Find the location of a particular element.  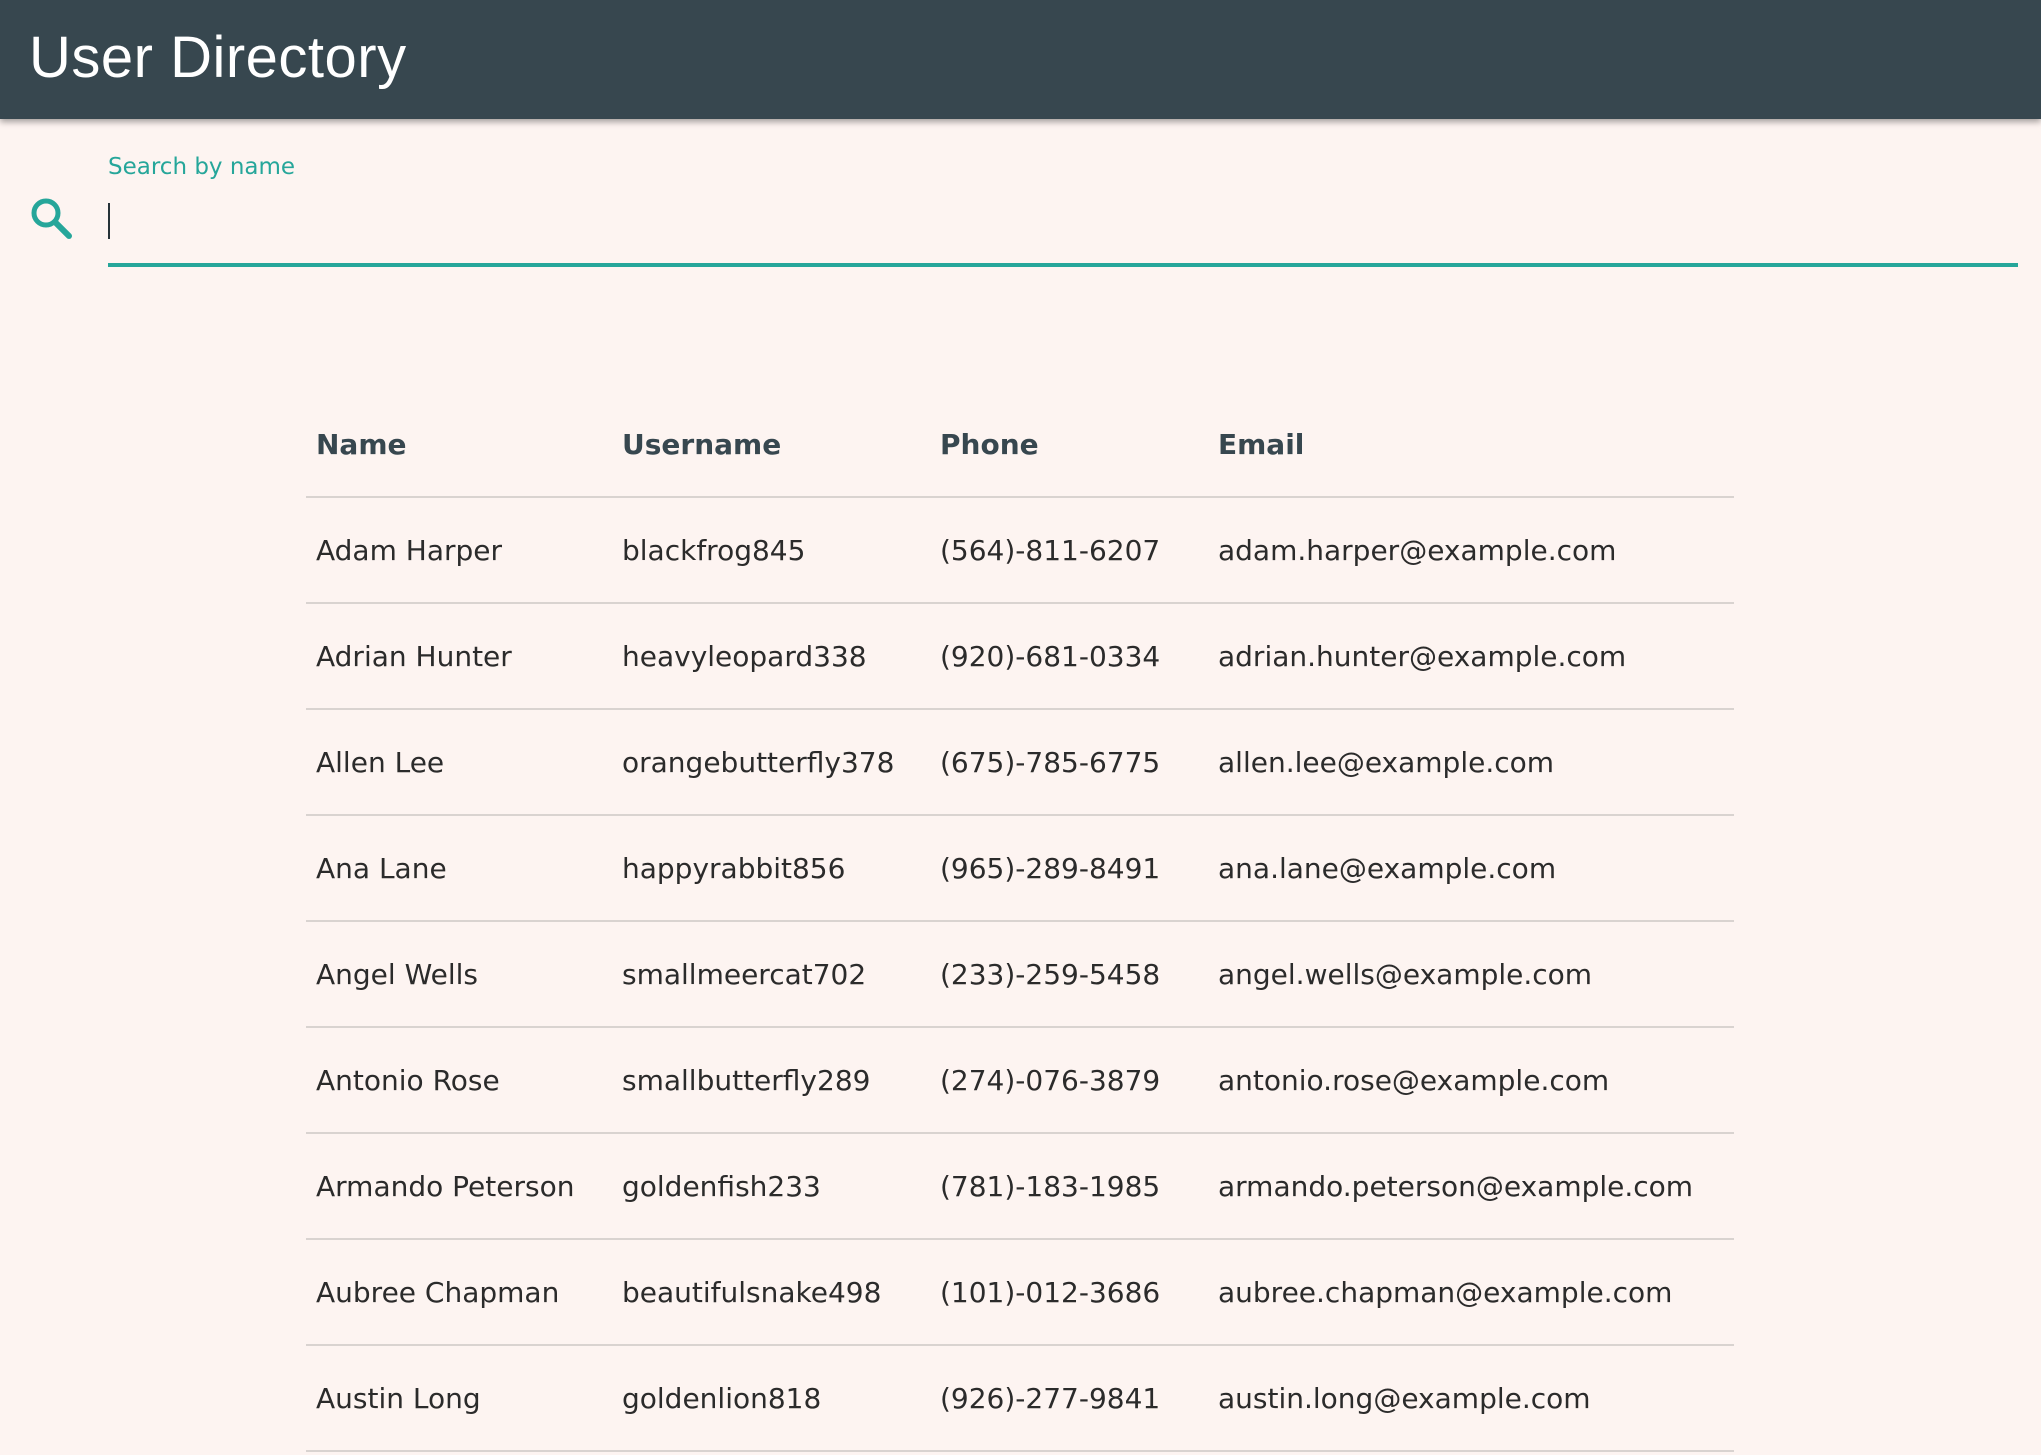

cell-email: austin.long@example.com is located at coordinates (1471, 1398).